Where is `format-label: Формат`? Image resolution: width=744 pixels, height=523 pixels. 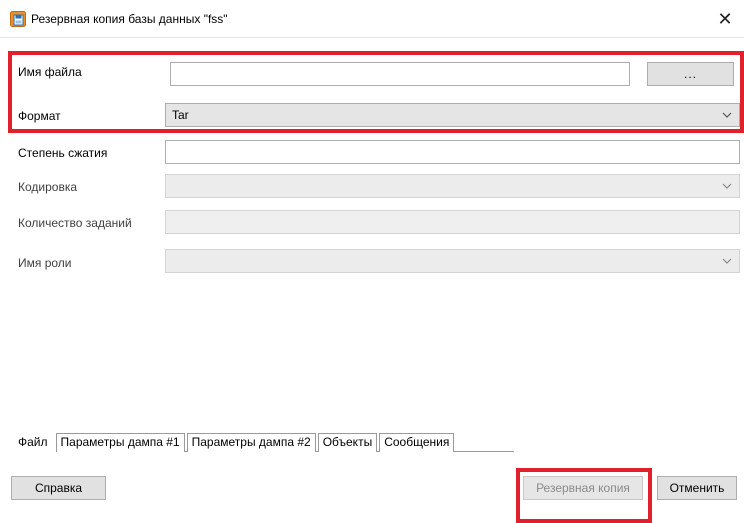 format-label: Формат is located at coordinates (39, 116).